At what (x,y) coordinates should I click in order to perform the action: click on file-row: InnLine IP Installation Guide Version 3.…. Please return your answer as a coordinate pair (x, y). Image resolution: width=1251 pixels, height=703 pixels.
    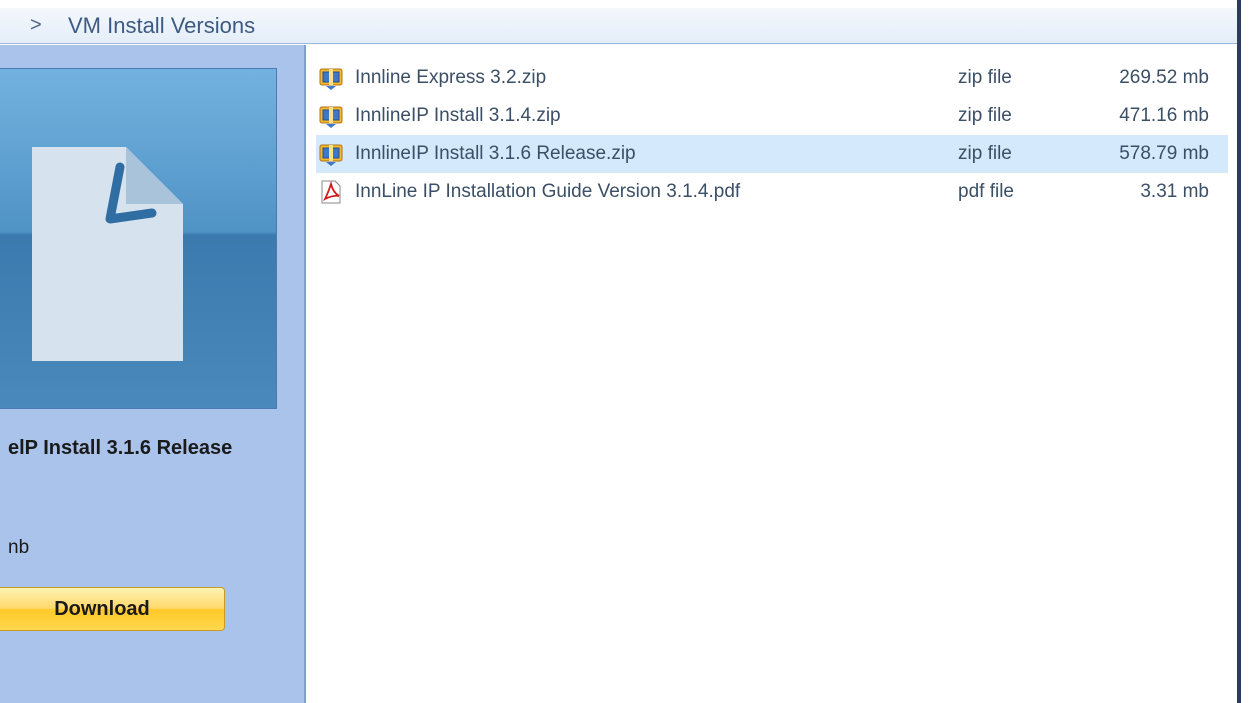
    Looking at the image, I should click on (772, 192).